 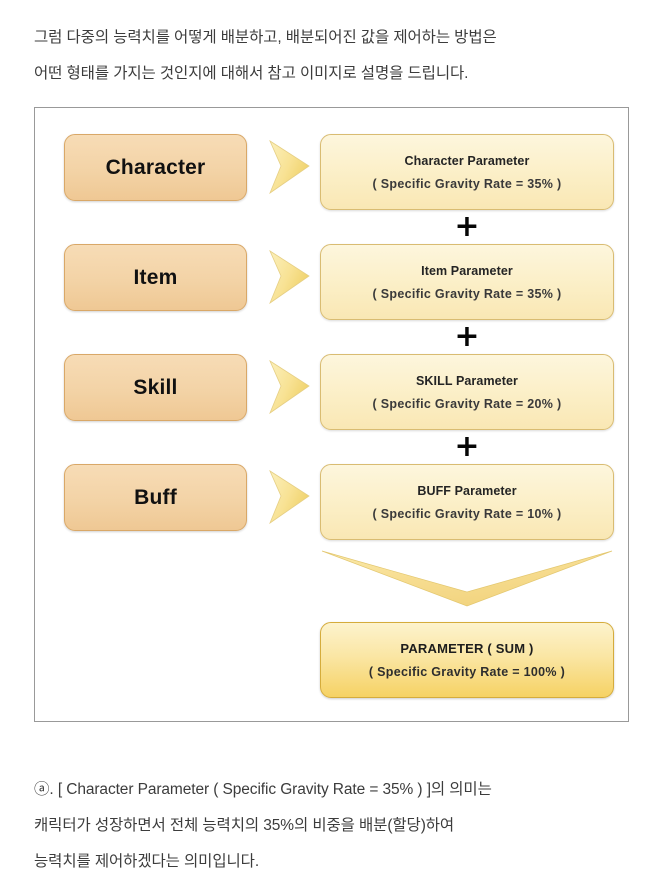 I want to click on source-box-skill-label: Skill, so click(x=155, y=387).